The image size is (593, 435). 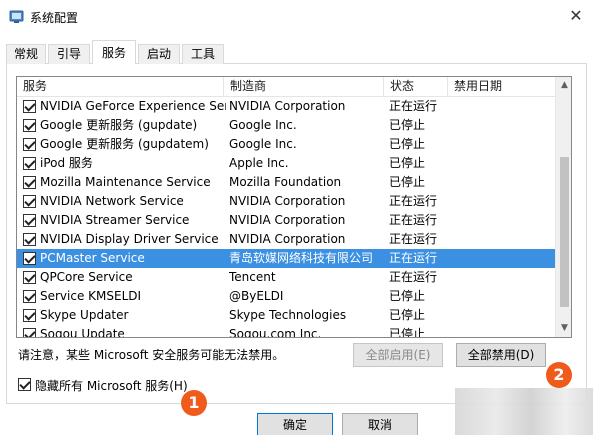 What do you see at coordinates (112, 201) in the screenshot?
I see `service-name: NVIDIA Network Service` at bounding box center [112, 201].